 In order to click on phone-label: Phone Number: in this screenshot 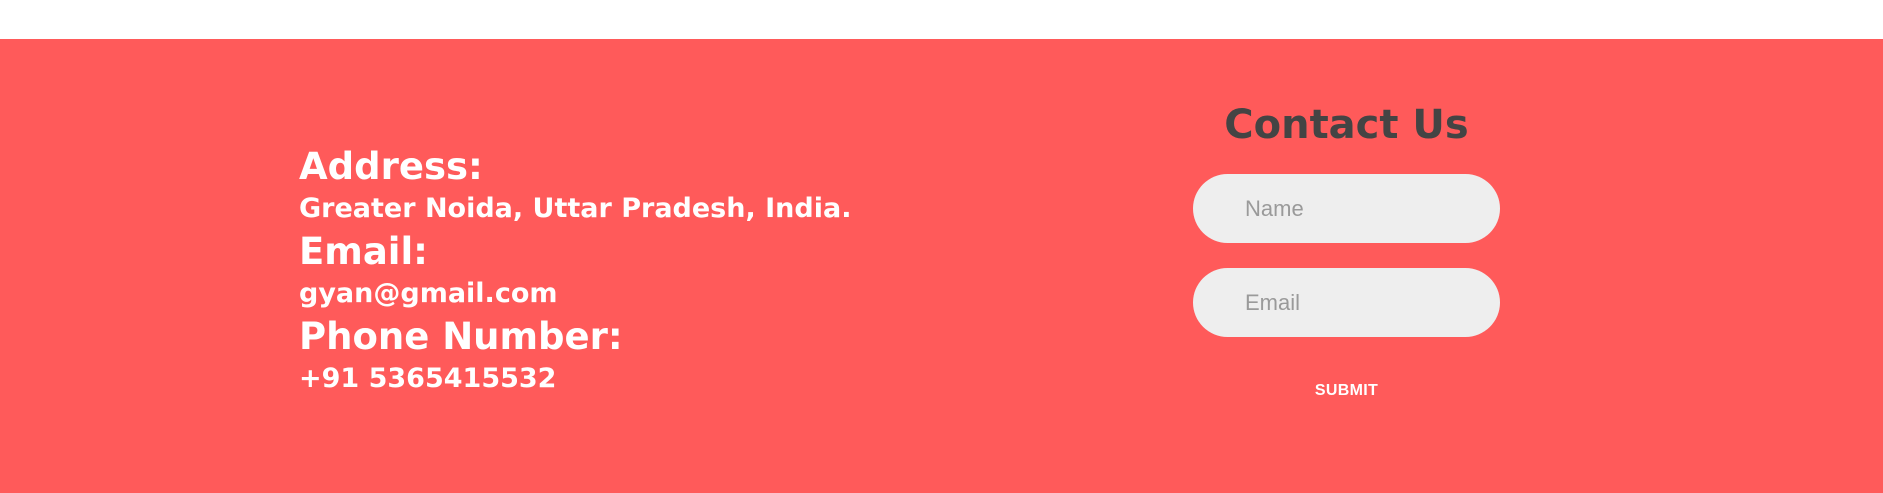, I will do `click(461, 336)`.